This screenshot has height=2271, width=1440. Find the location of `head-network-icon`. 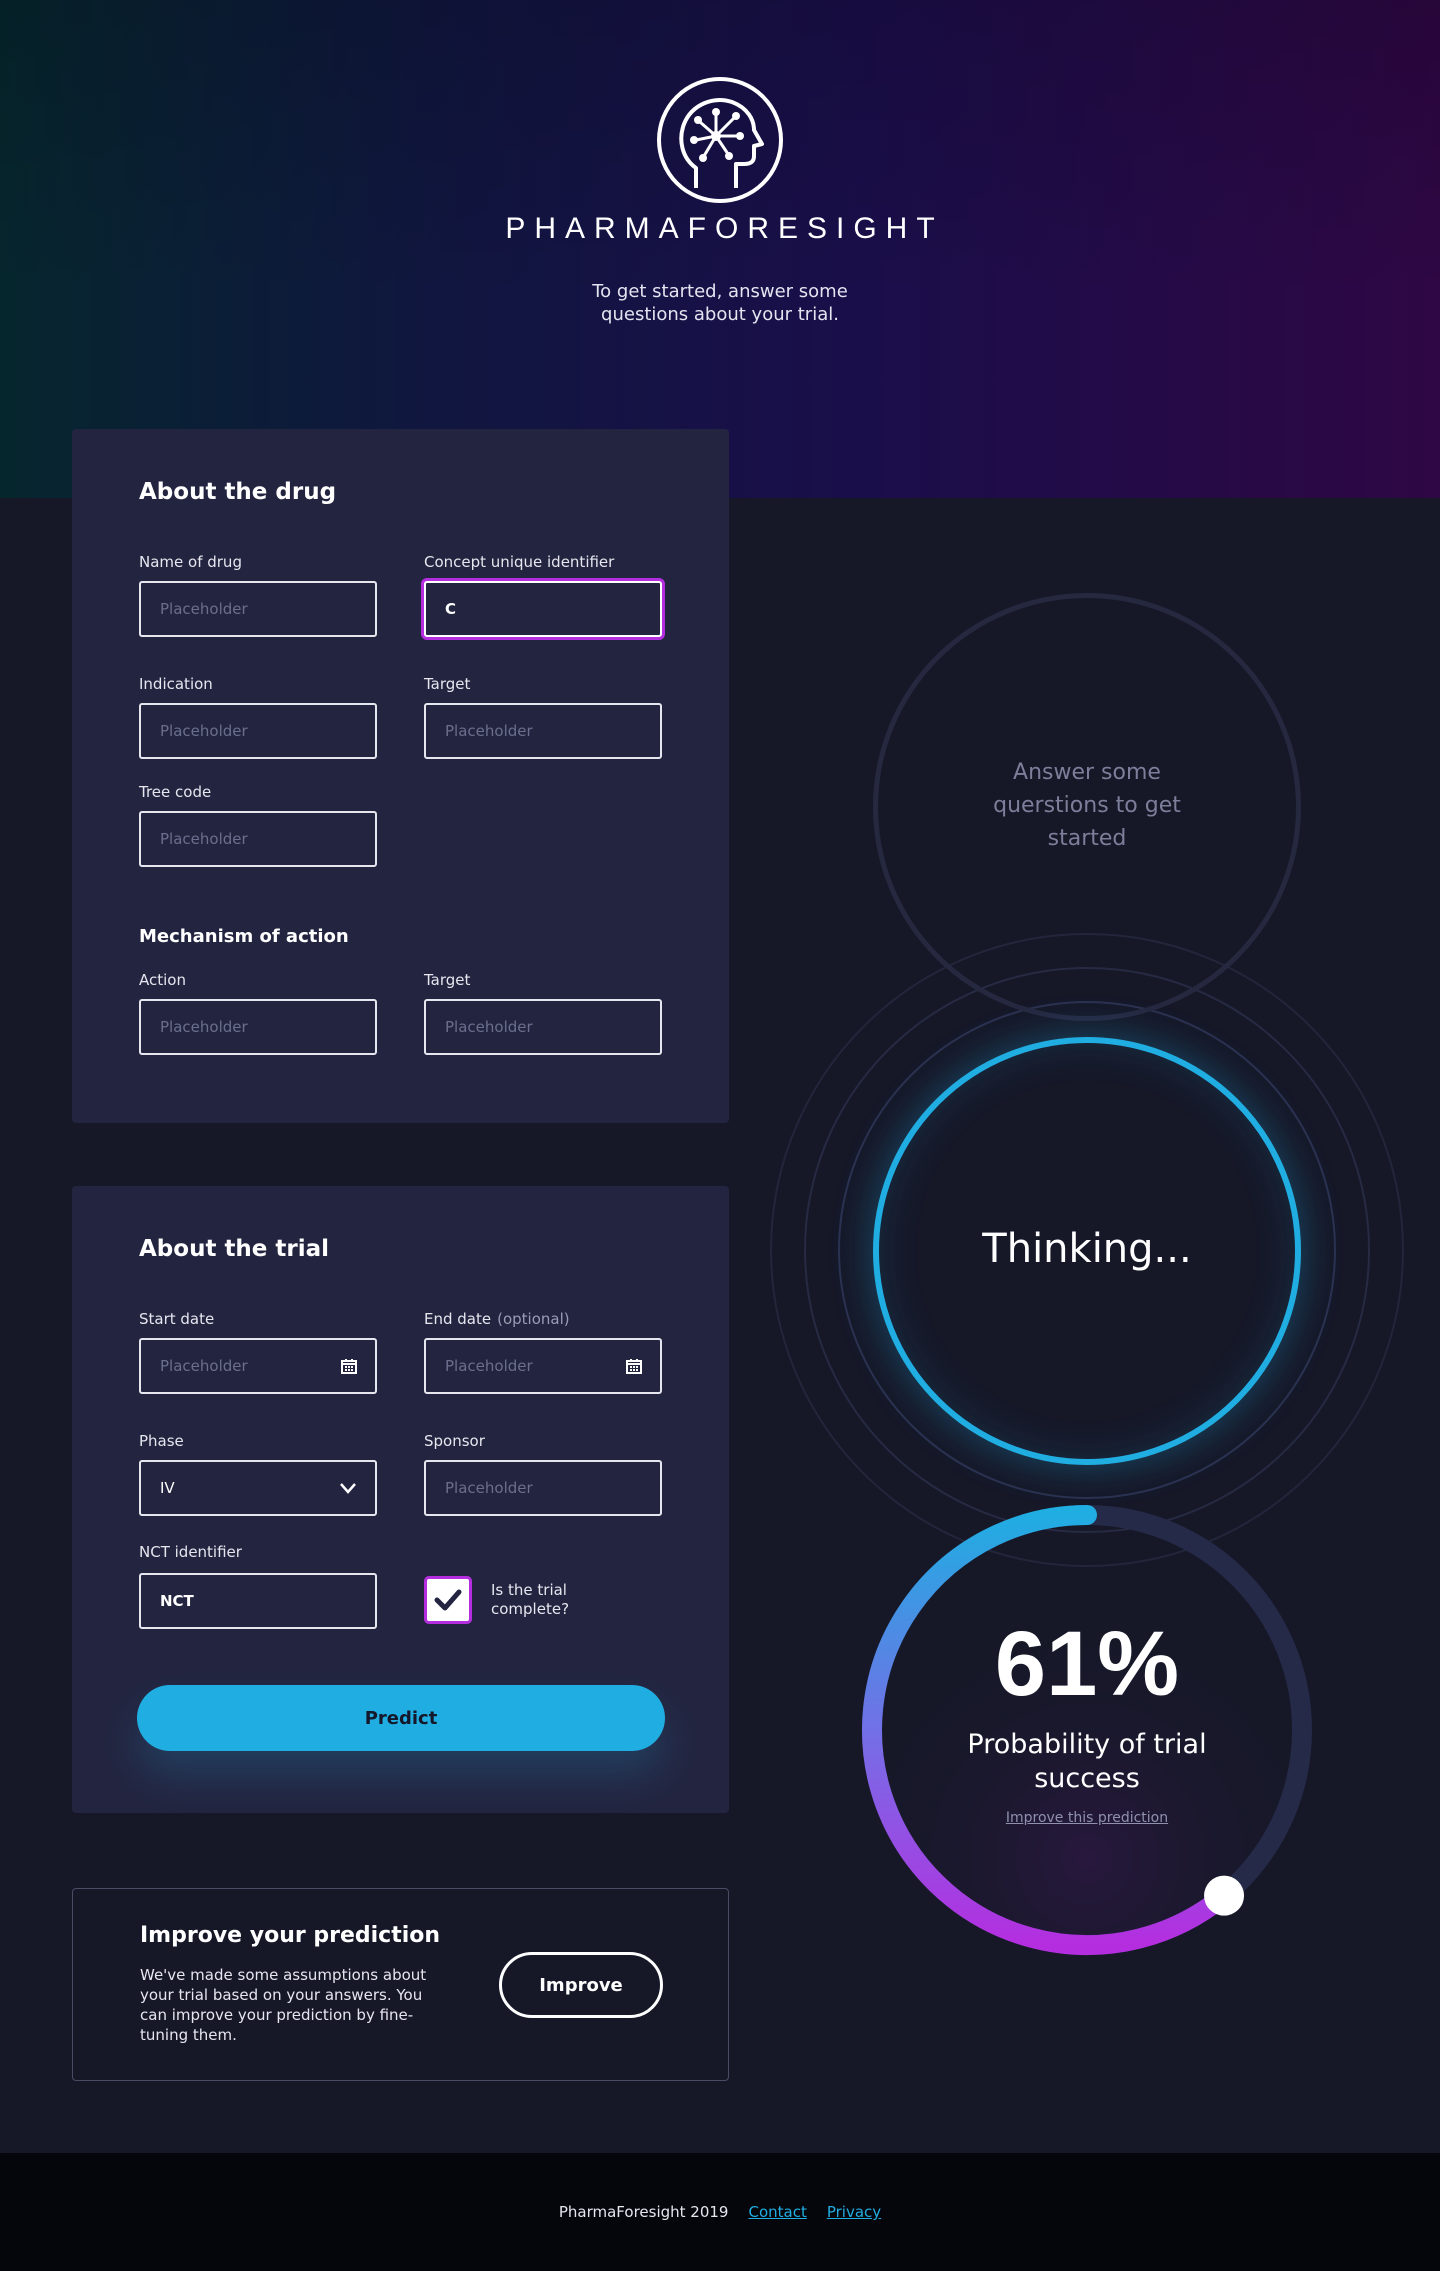

head-network-icon is located at coordinates (720, 140).